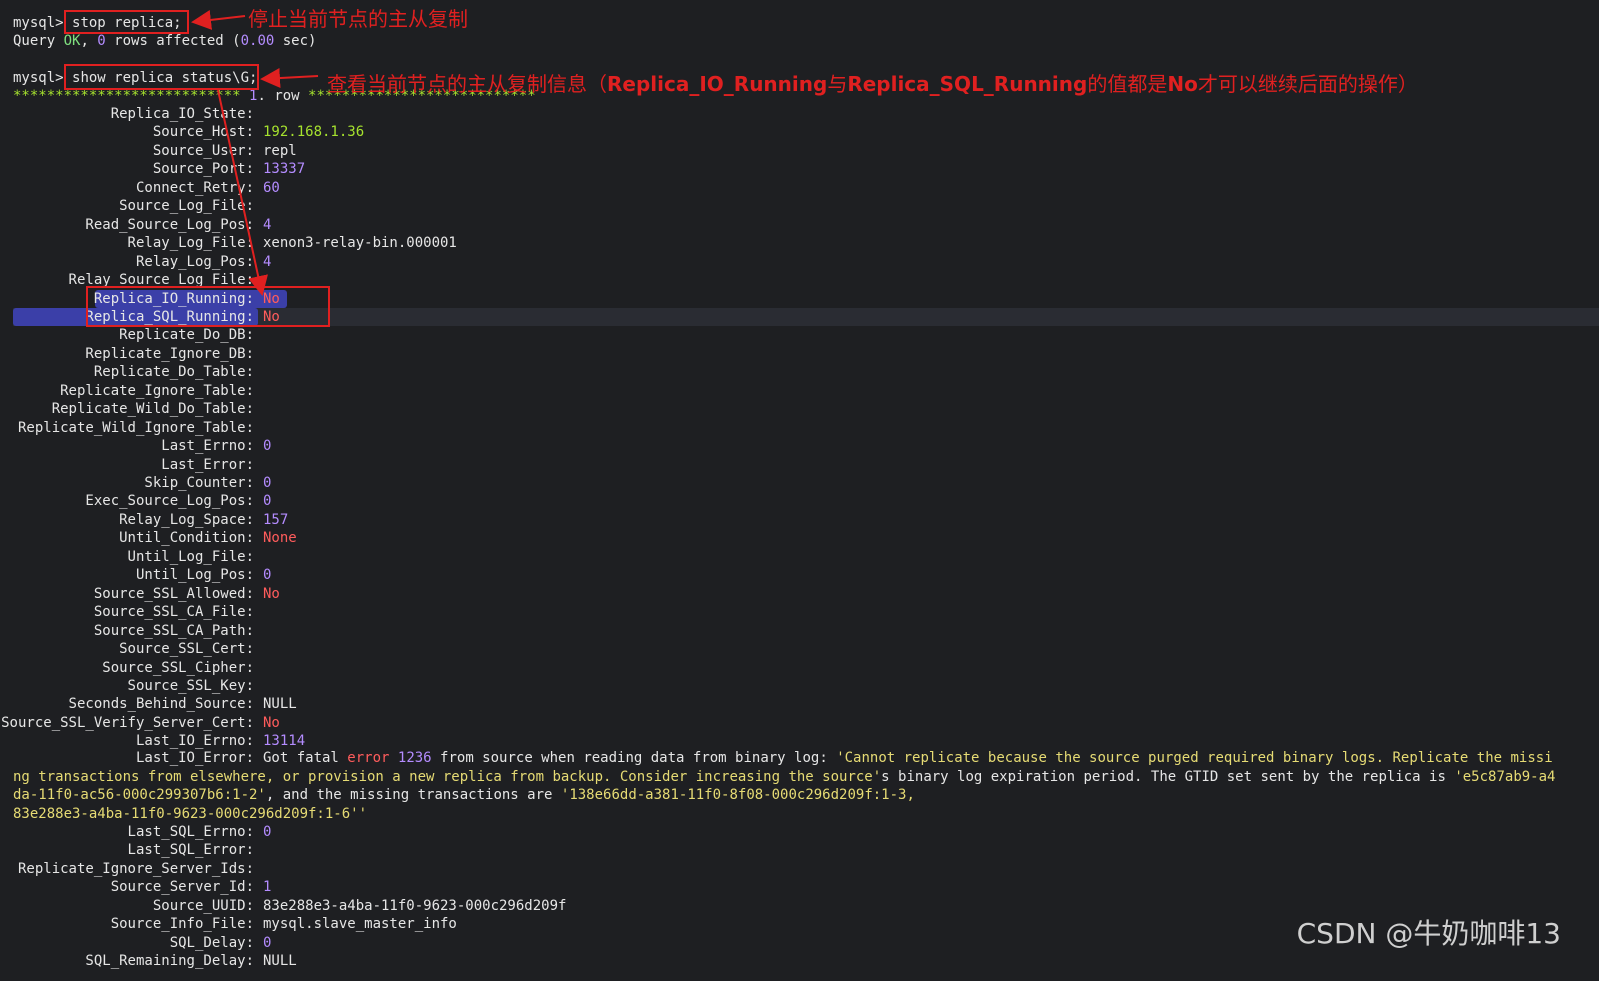 The height and width of the screenshot is (981, 1599). What do you see at coordinates (211, 942) in the screenshot?
I see `field-key: SQL_Delay:` at bounding box center [211, 942].